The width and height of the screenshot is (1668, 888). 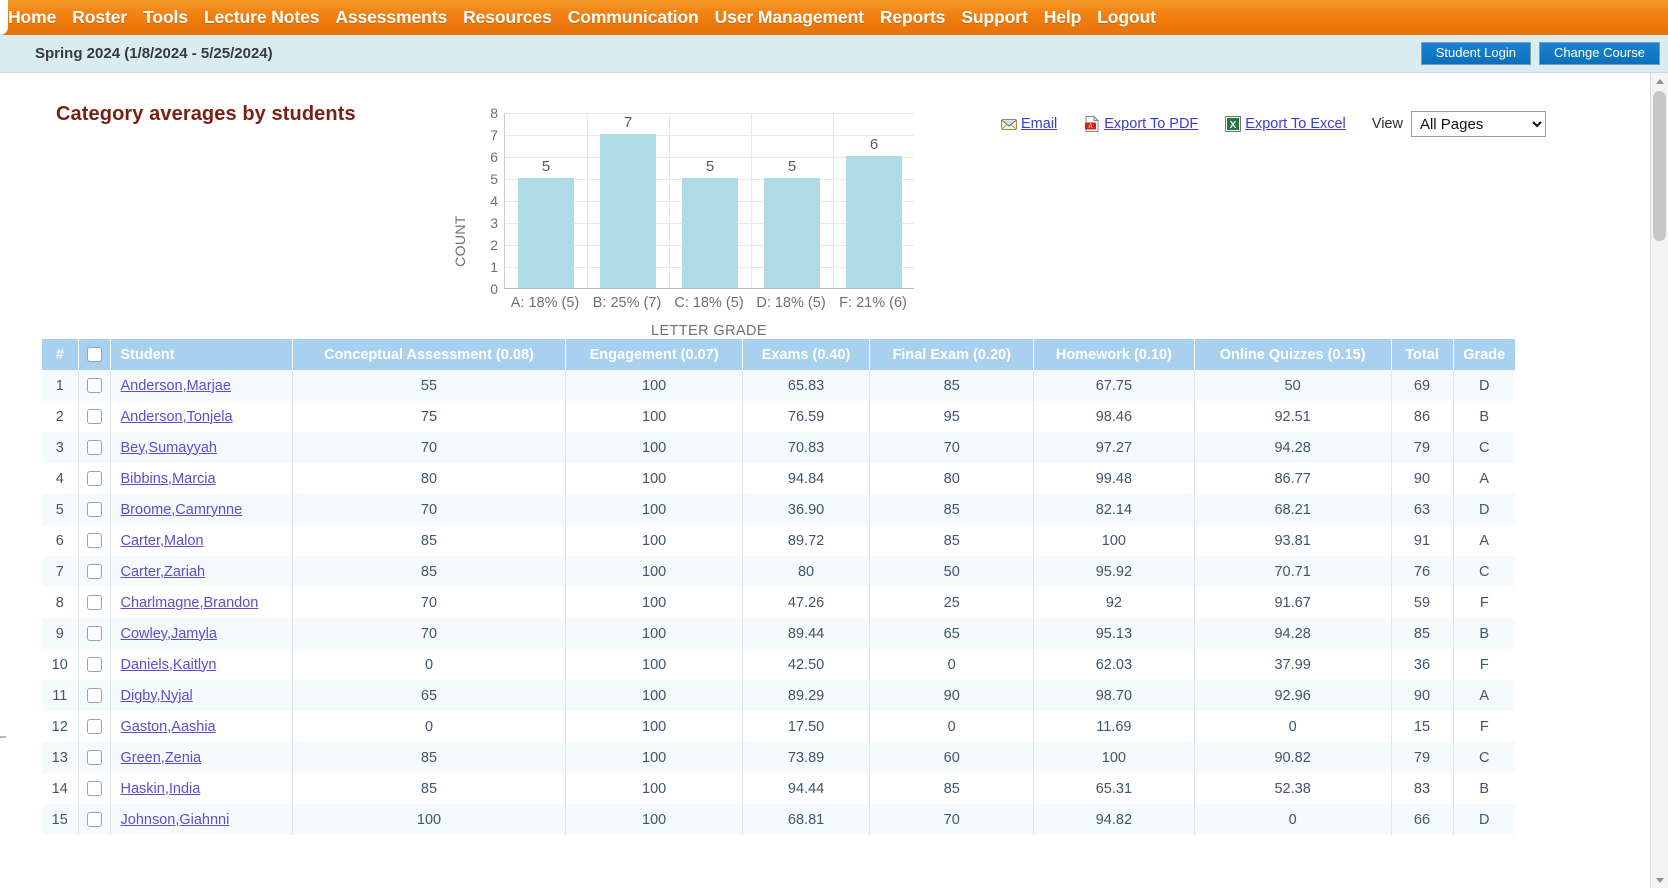 What do you see at coordinates (175, 820) in the screenshot?
I see `student-name-link: Johnson,Giahnni` at bounding box center [175, 820].